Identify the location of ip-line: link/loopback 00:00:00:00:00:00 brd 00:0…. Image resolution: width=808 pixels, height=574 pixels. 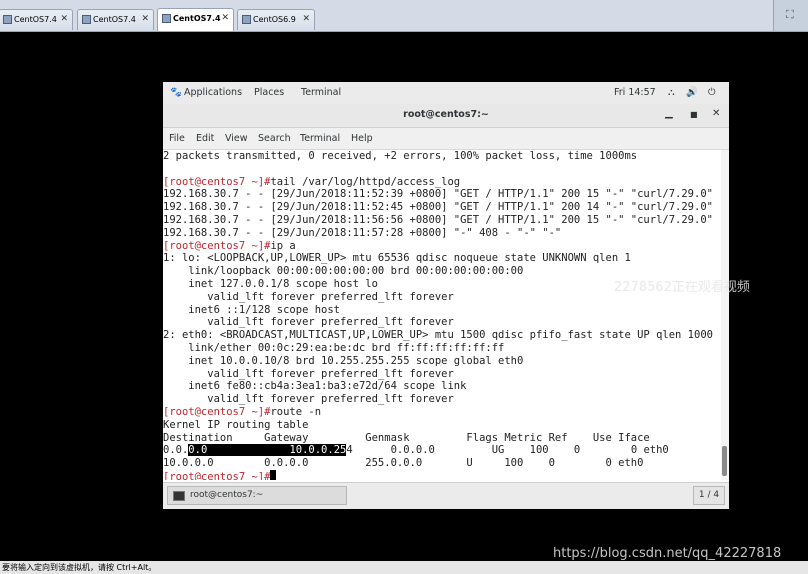
(343, 271).